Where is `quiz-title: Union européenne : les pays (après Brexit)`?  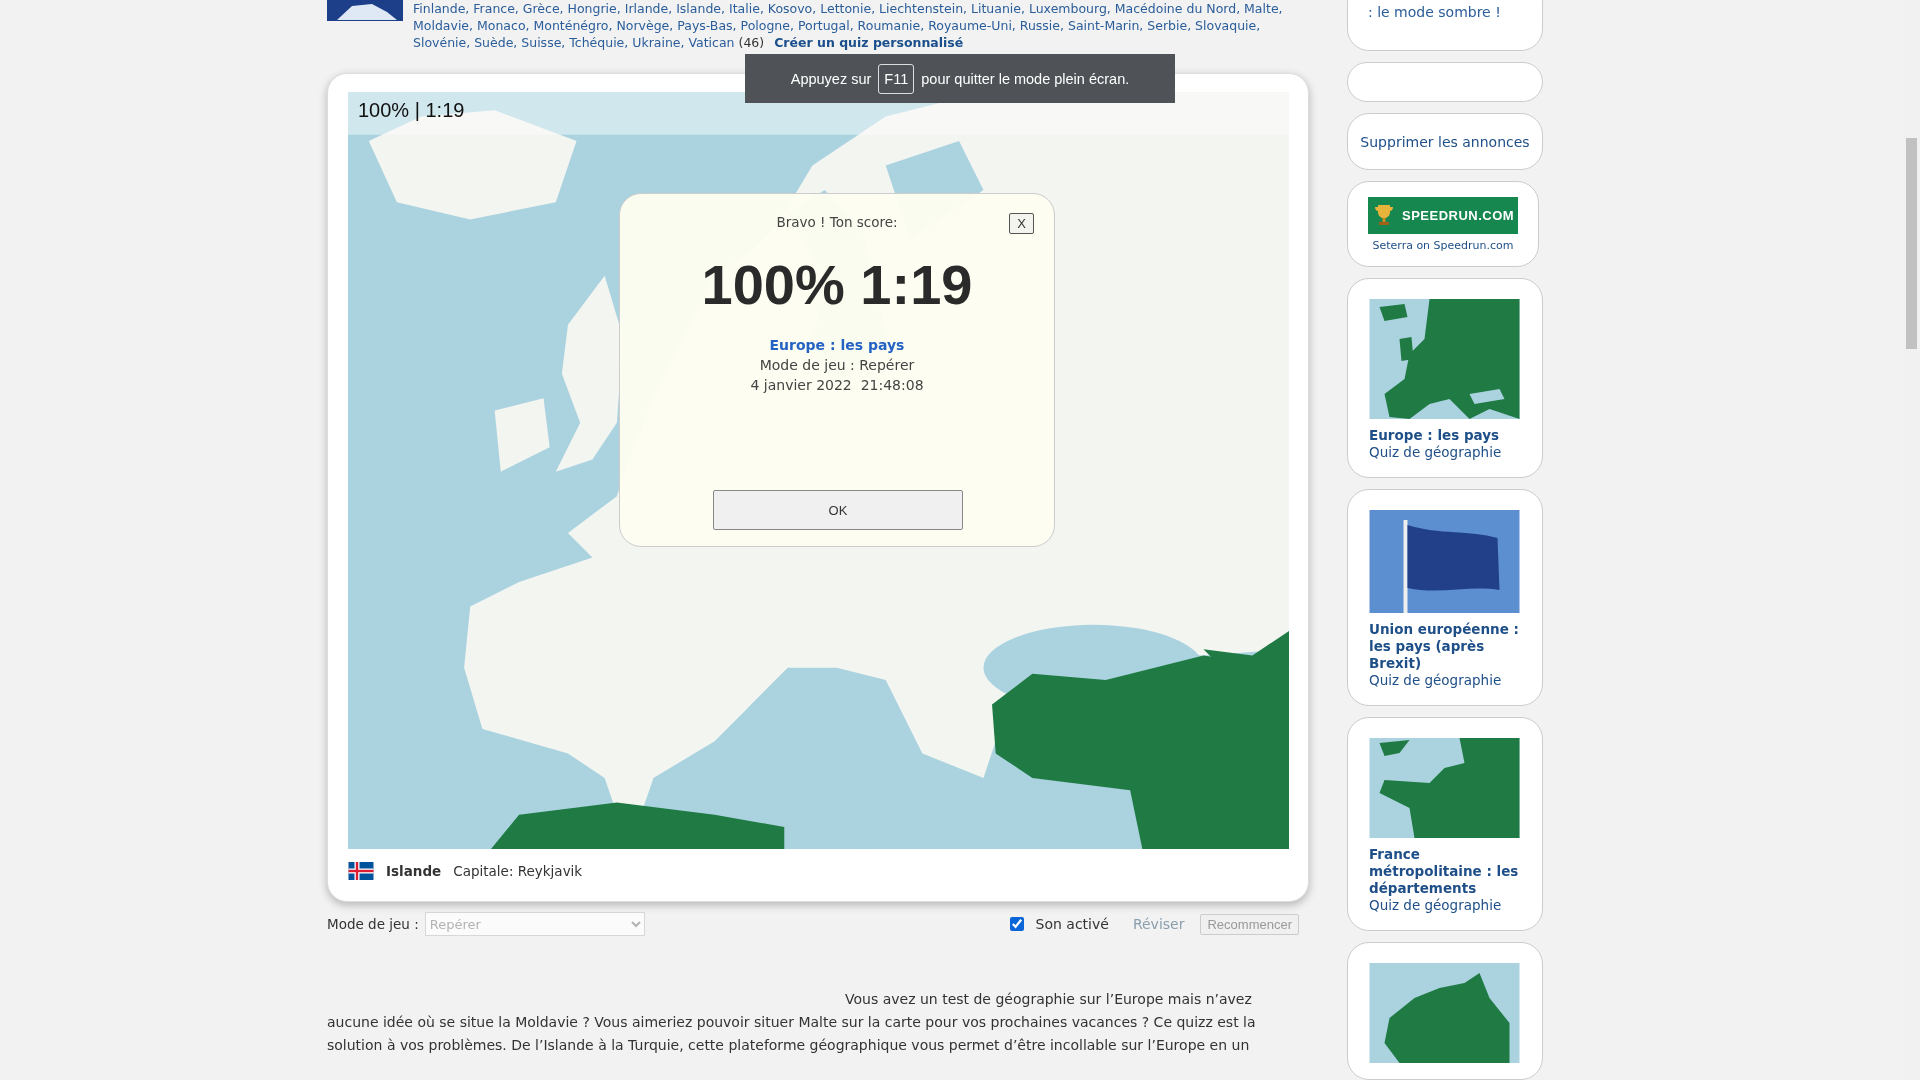 quiz-title: Union européenne : les pays (après Brexit) is located at coordinates (1444, 646).